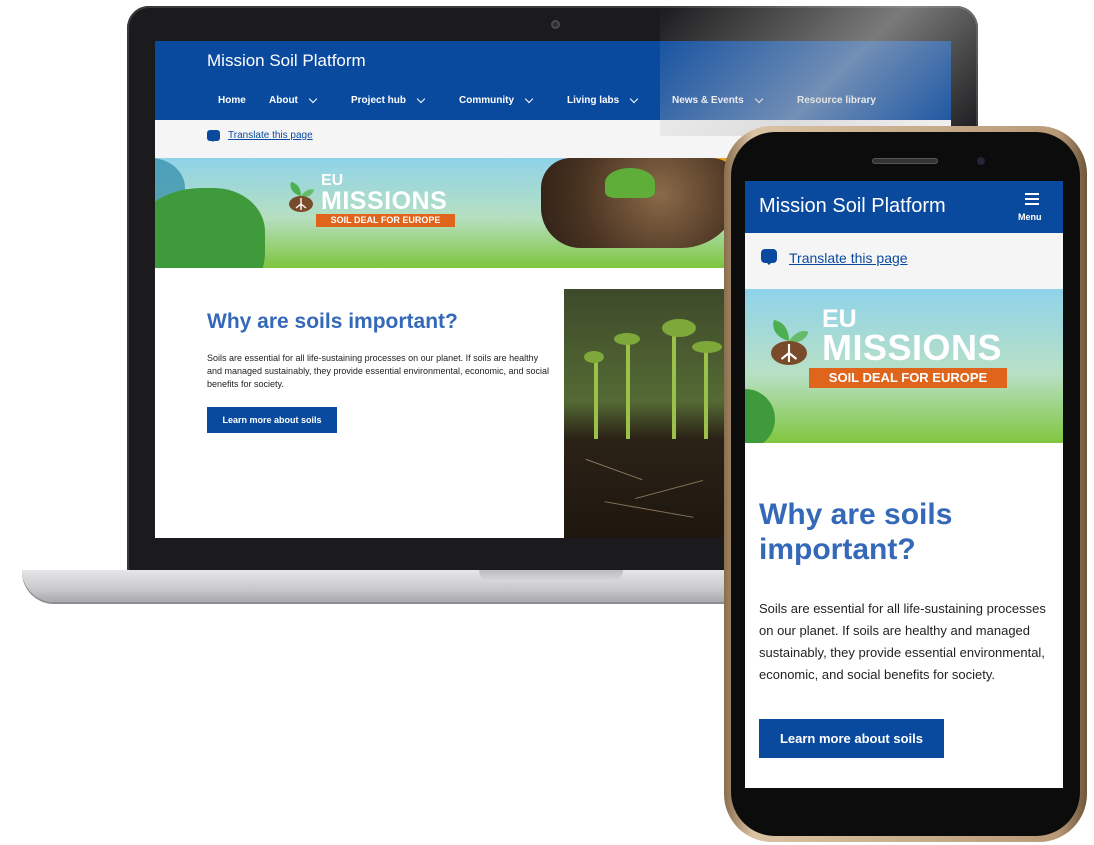 The height and width of the screenshot is (845, 1094). I want to click on nav-item-resource-library: Resource library, so click(836, 100).